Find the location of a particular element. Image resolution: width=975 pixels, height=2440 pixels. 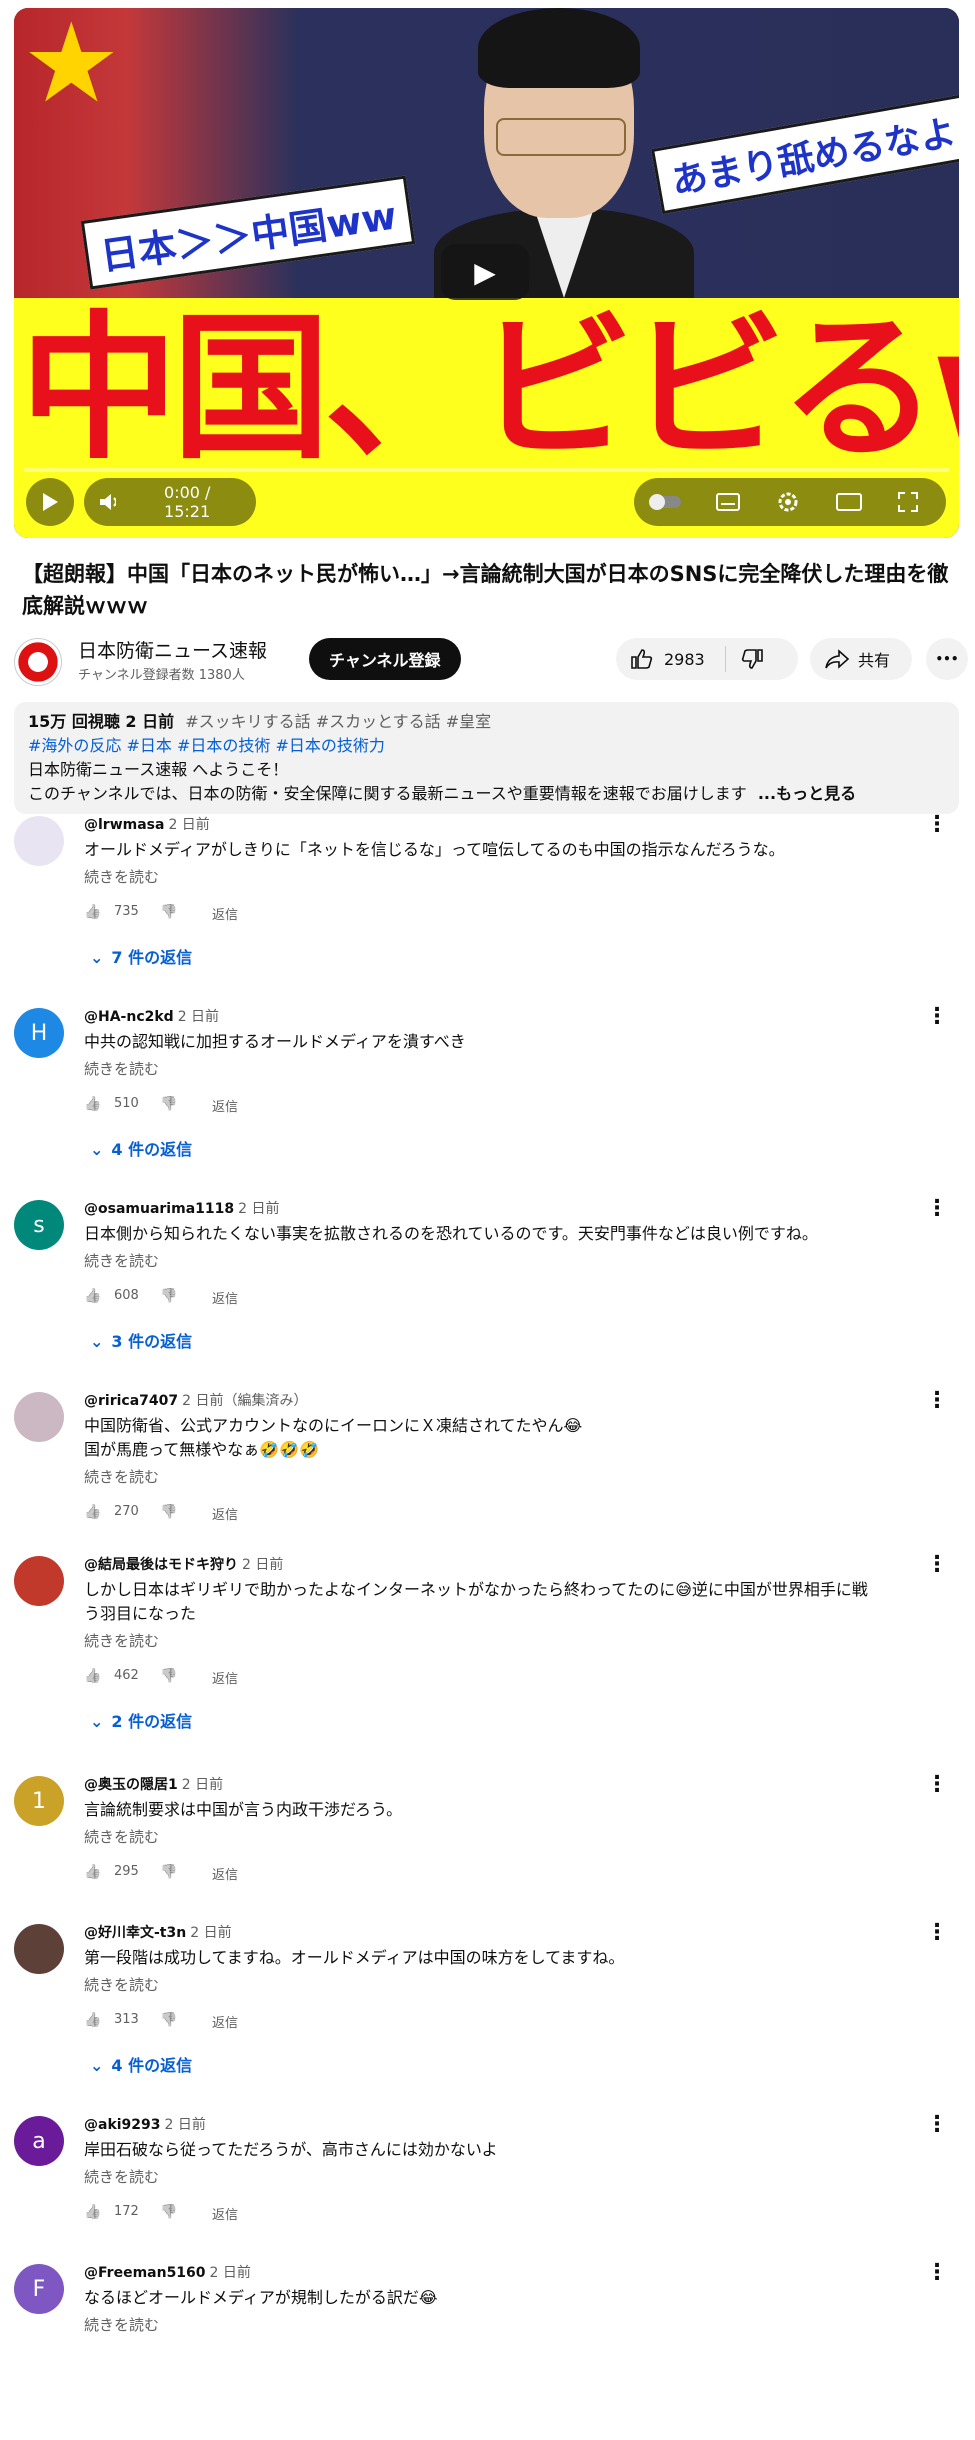

comment-username: @osamuarima1118 is located at coordinates (159, 1209).